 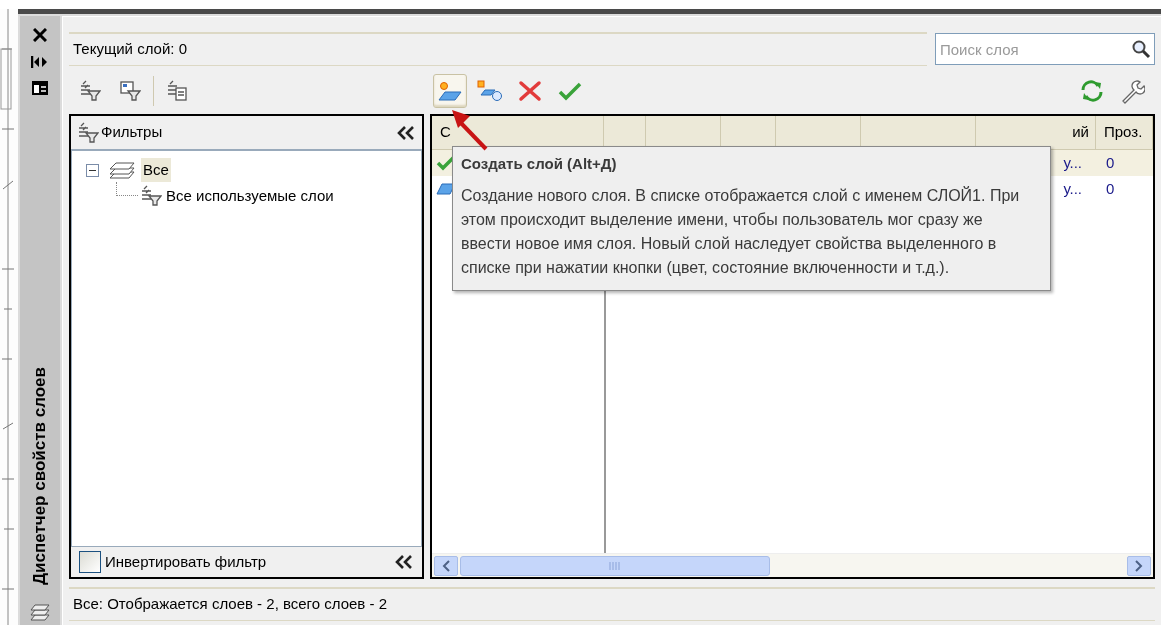 I want to click on tree-item: Все, so click(x=156, y=170).